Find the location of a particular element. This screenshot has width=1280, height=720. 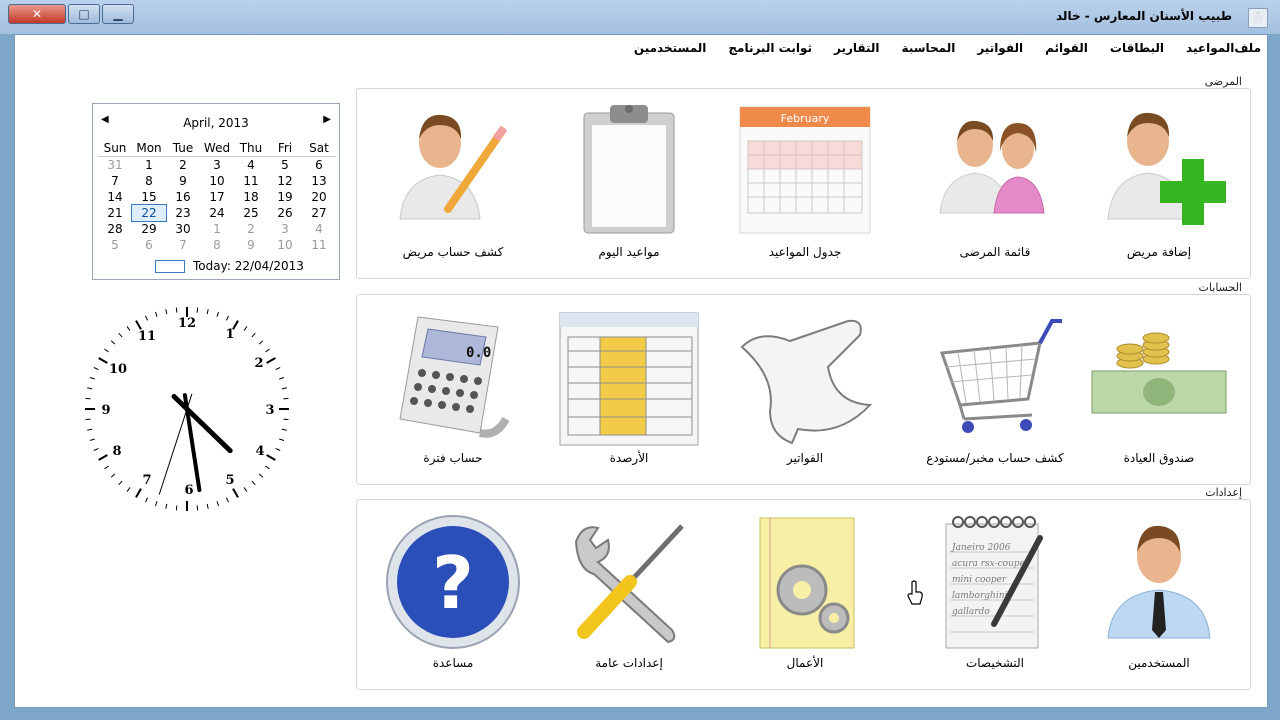

minimize-button: ▁ is located at coordinates (118, 14).